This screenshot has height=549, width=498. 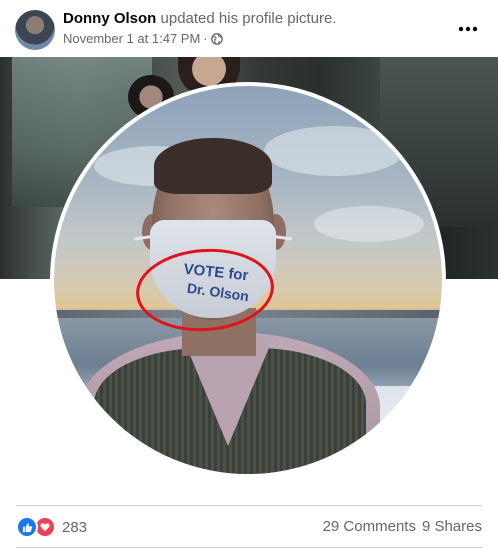 I want to click on more-horizontal-icon, so click(x=468, y=28).